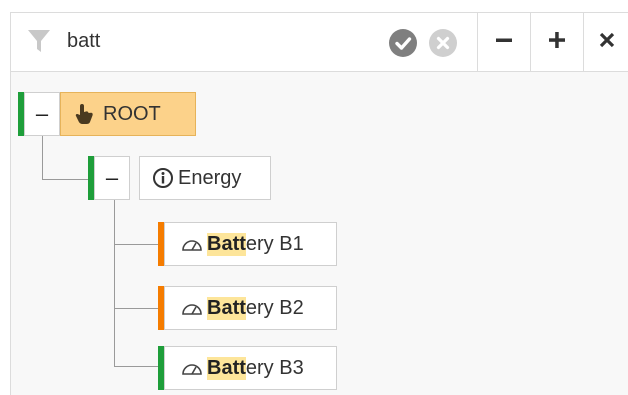 This screenshot has width=628, height=395. What do you see at coordinates (163, 178) in the screenshot?
I see `info-circle-icon` at bounding box center [163, 178].